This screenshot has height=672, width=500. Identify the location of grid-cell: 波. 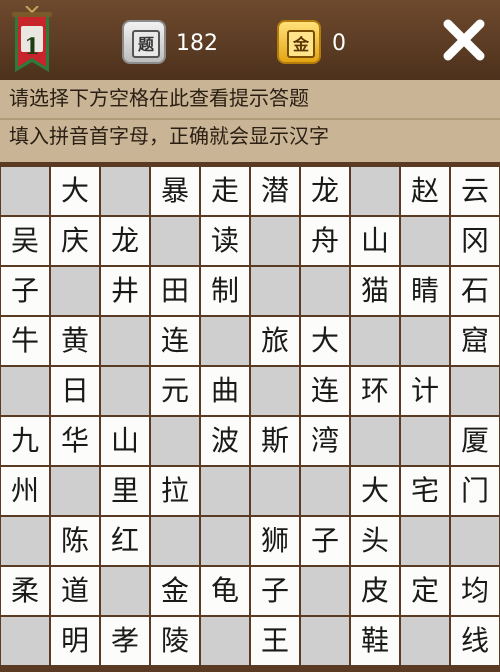
(225, 441).